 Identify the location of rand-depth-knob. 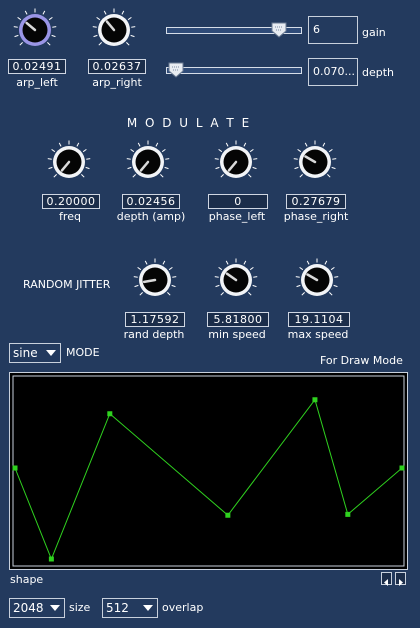
(155, 280).